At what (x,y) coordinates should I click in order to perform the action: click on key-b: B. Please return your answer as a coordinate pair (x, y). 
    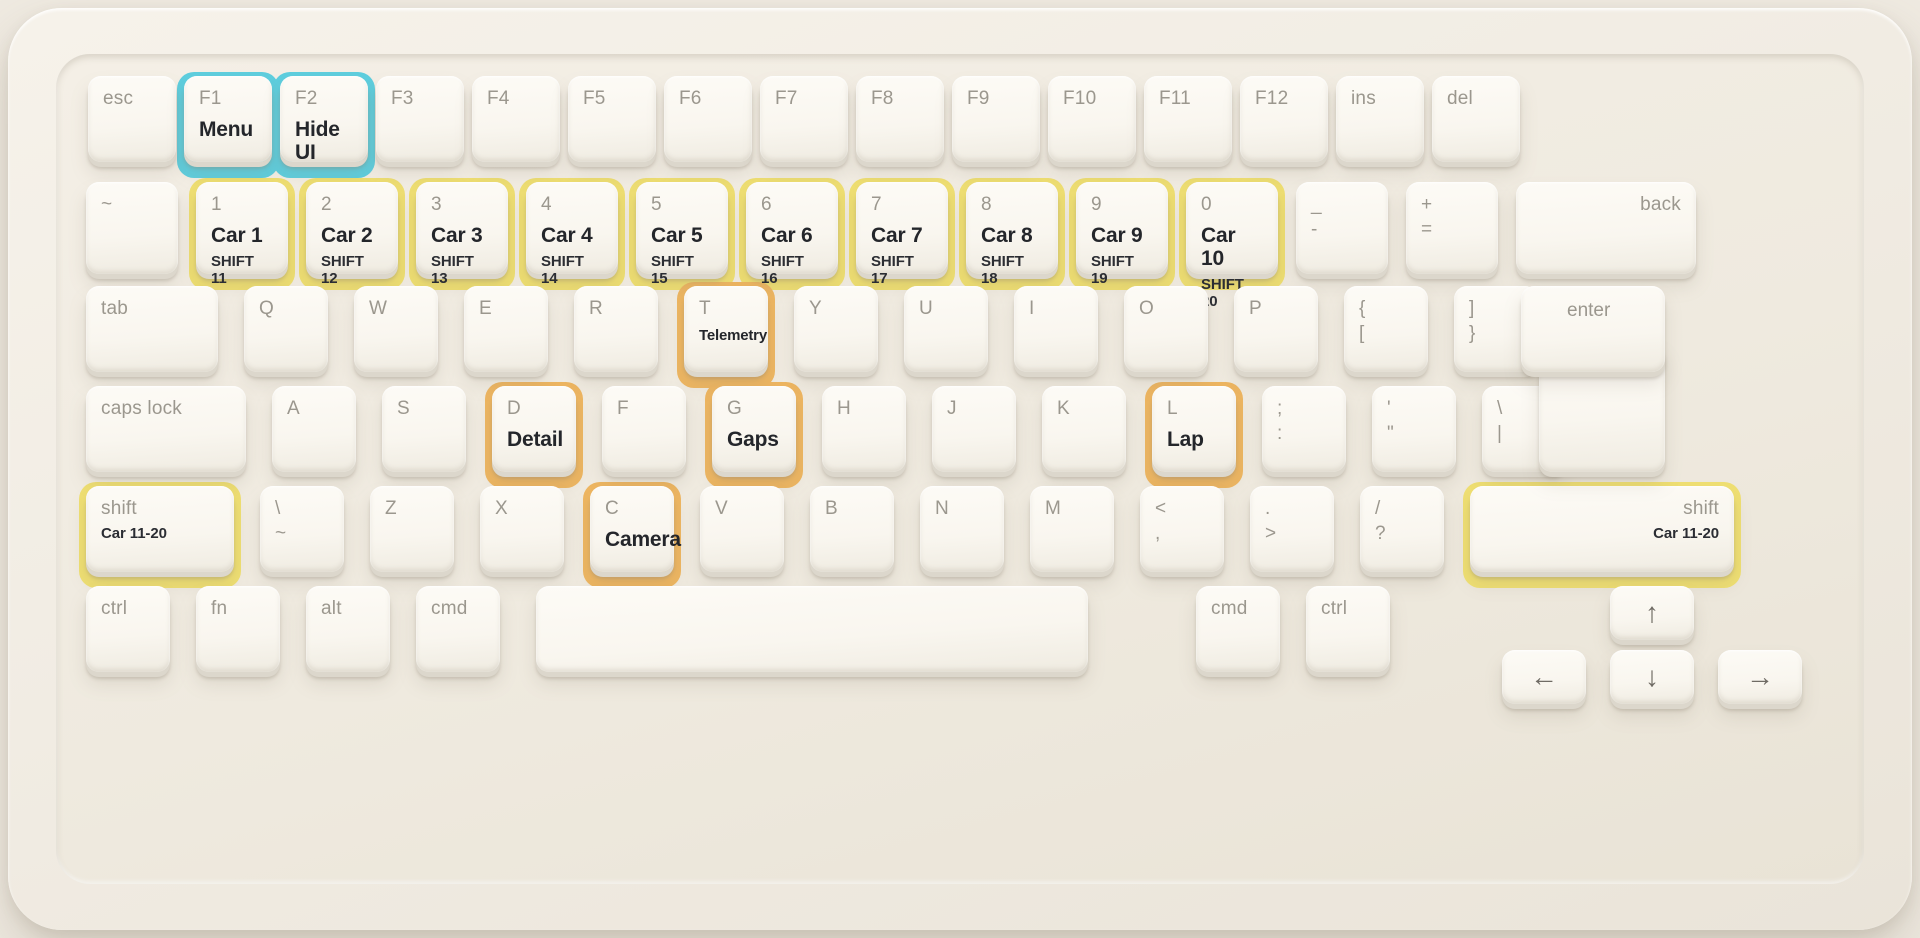
    Looking at the image, I should click on (852, 529).